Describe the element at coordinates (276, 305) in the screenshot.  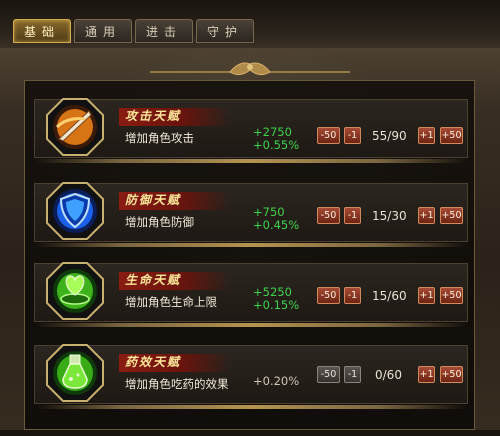
I see `bonus-percent: +0.15%` at that location.